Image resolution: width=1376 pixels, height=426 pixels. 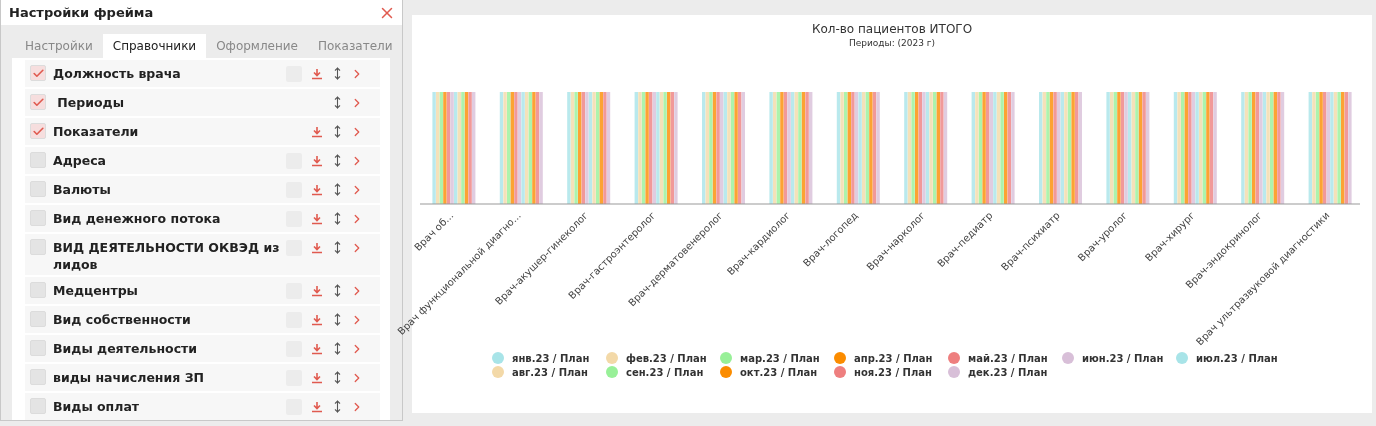 I want to click on row-label: Вид собственности, so click(x=122, y=319).